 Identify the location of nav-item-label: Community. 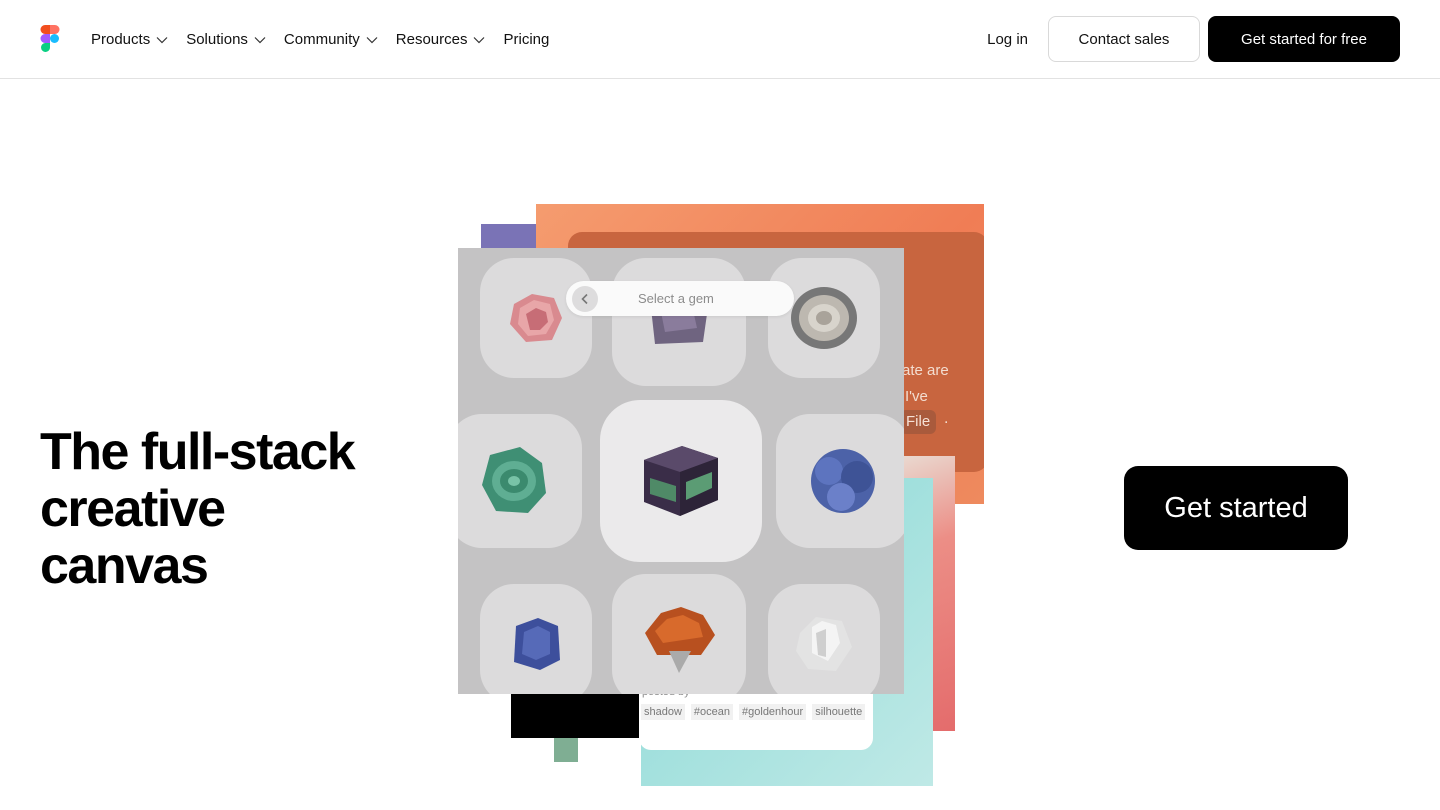
(321, 39).